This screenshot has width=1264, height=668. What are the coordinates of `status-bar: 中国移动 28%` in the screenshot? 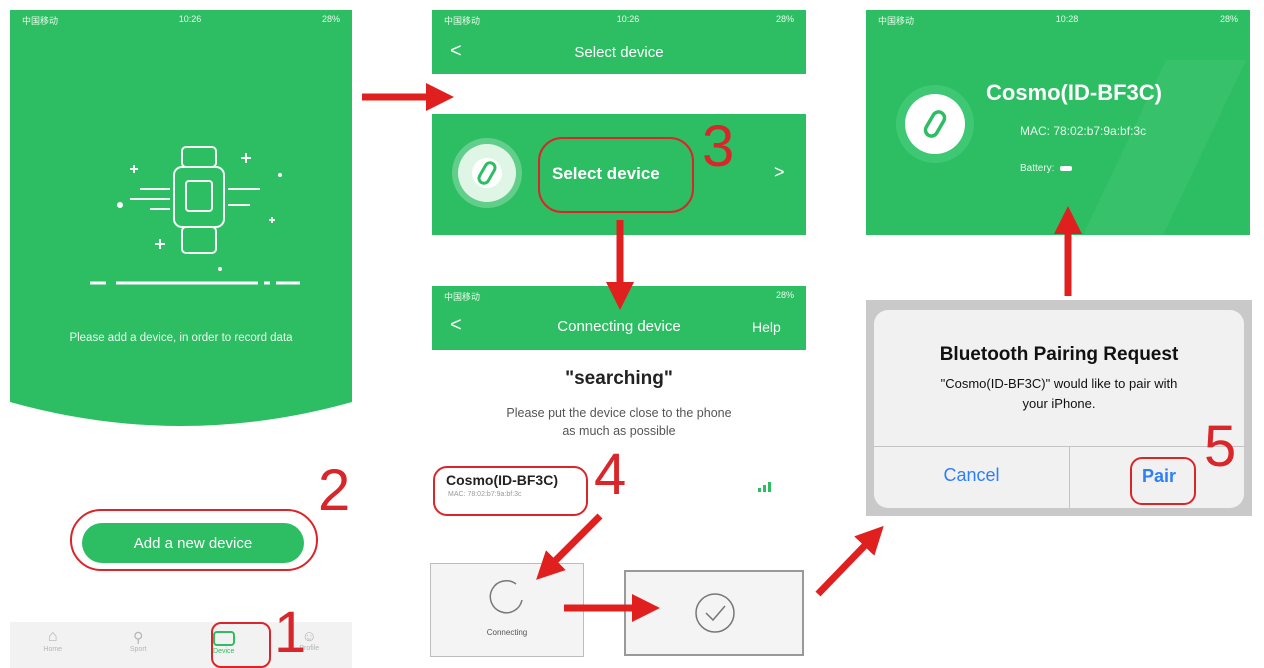 It's located at (619, 297).